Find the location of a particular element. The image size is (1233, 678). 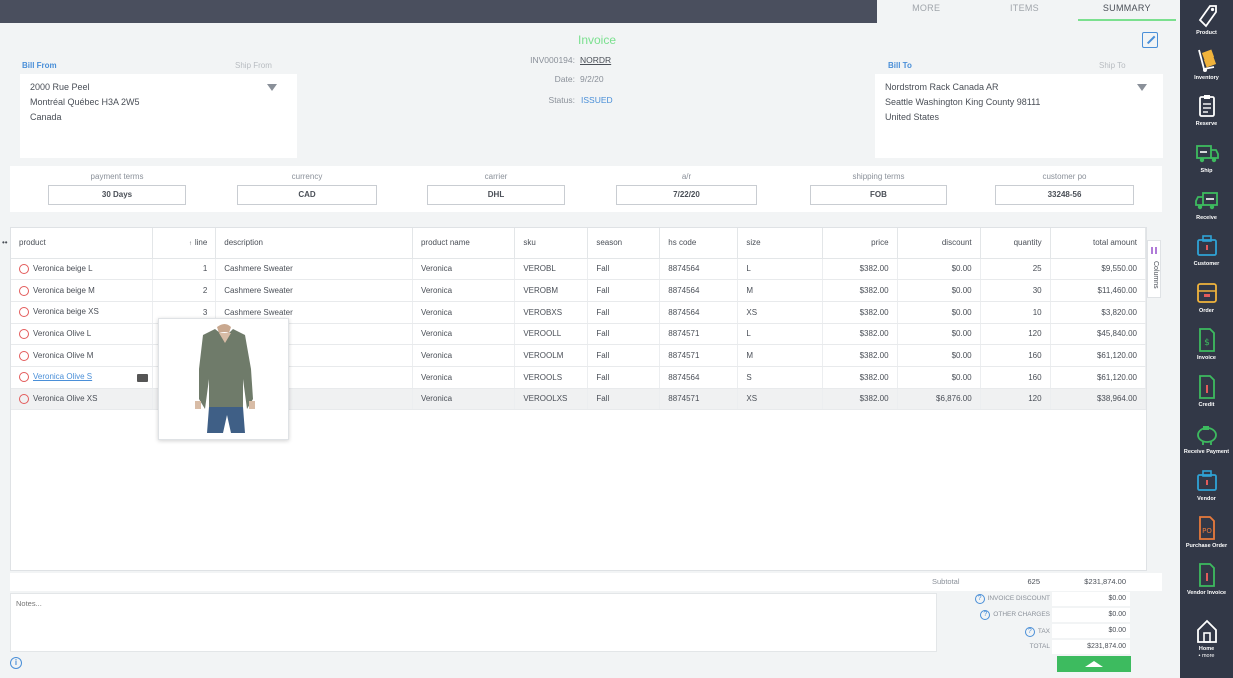

cell-sku: VEROBXS is located at coordinates (551, 312).